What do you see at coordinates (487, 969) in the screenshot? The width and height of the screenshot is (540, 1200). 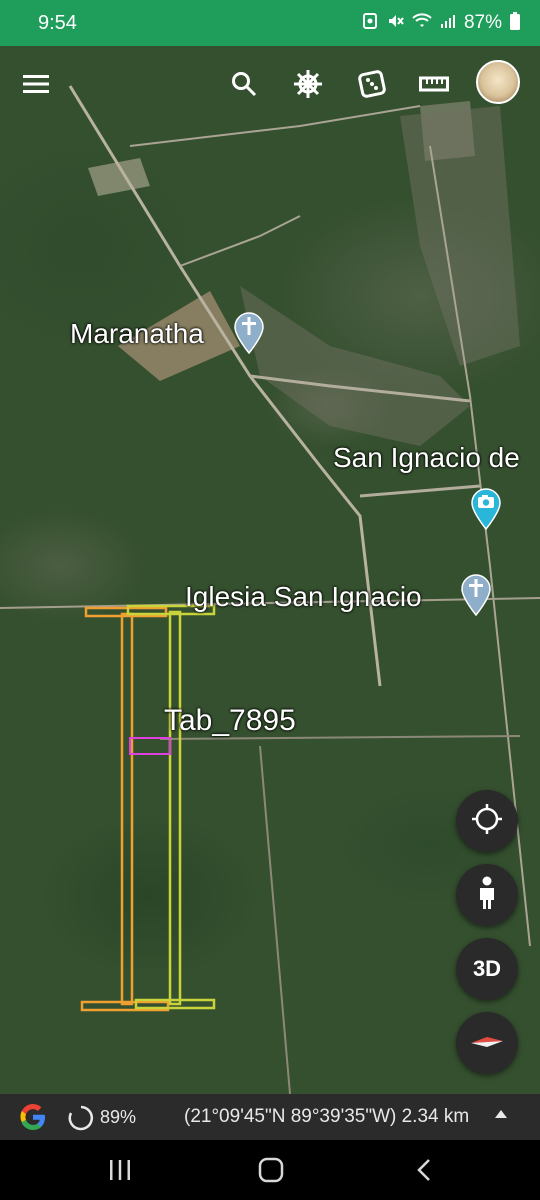 I see `view-3d-button: 3D` at bounding box center [487, 969].